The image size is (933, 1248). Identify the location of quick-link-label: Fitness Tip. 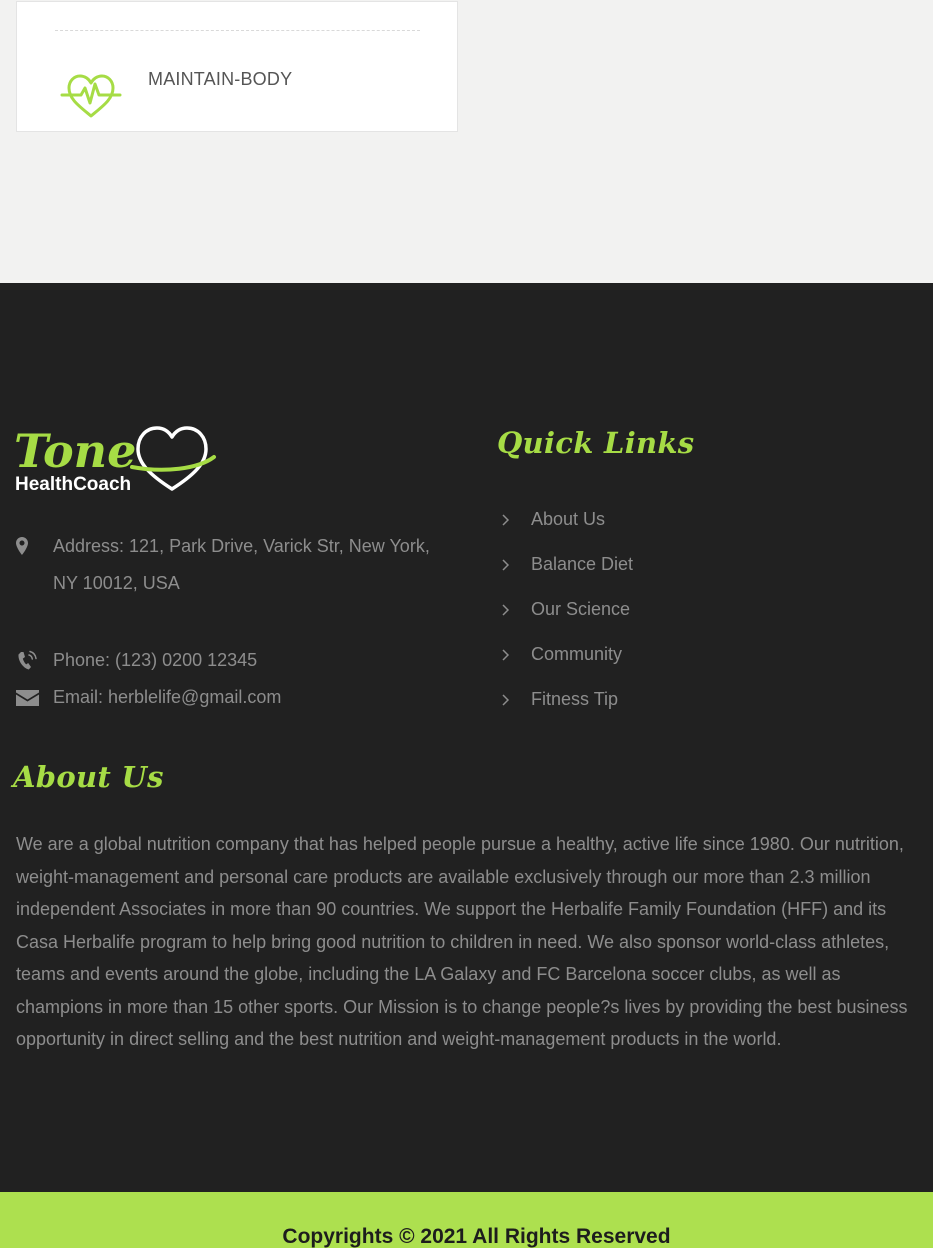
(574, 699).